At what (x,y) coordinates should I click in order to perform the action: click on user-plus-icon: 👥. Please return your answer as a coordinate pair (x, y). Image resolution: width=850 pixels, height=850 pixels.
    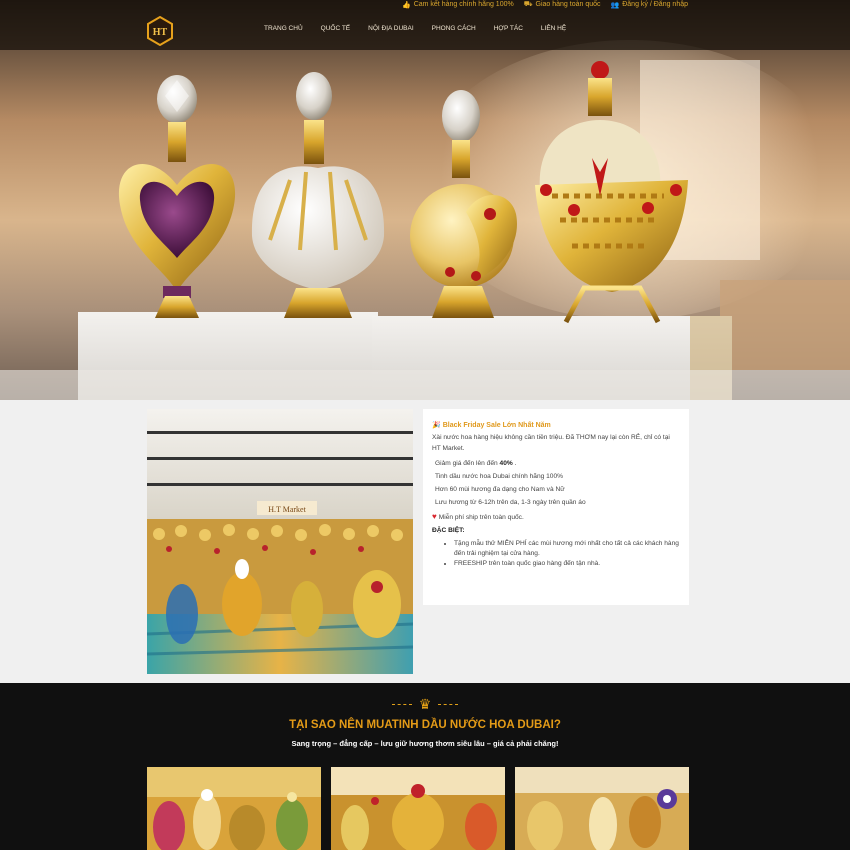
    Looking at the image, I should click on (615, 5).